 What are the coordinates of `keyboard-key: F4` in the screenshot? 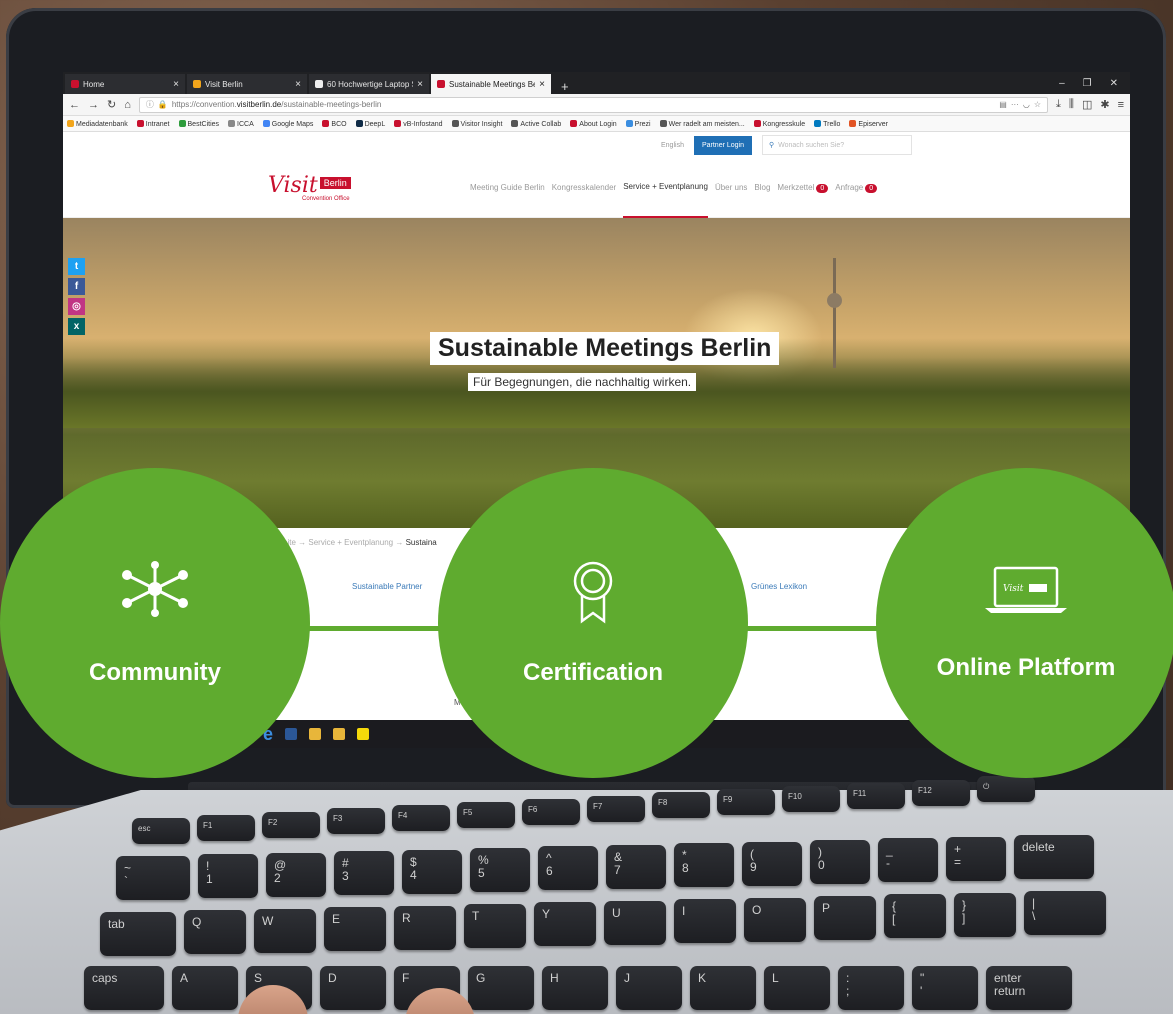 It's located at (421, 818).